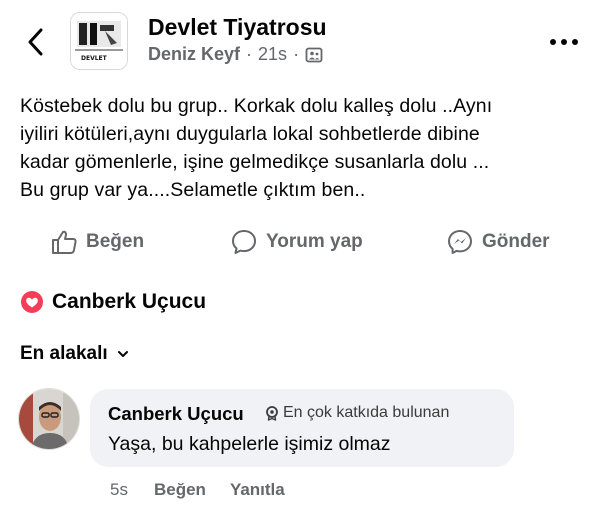  I want to click on sort-label: En alakalı, so click(64, 353).